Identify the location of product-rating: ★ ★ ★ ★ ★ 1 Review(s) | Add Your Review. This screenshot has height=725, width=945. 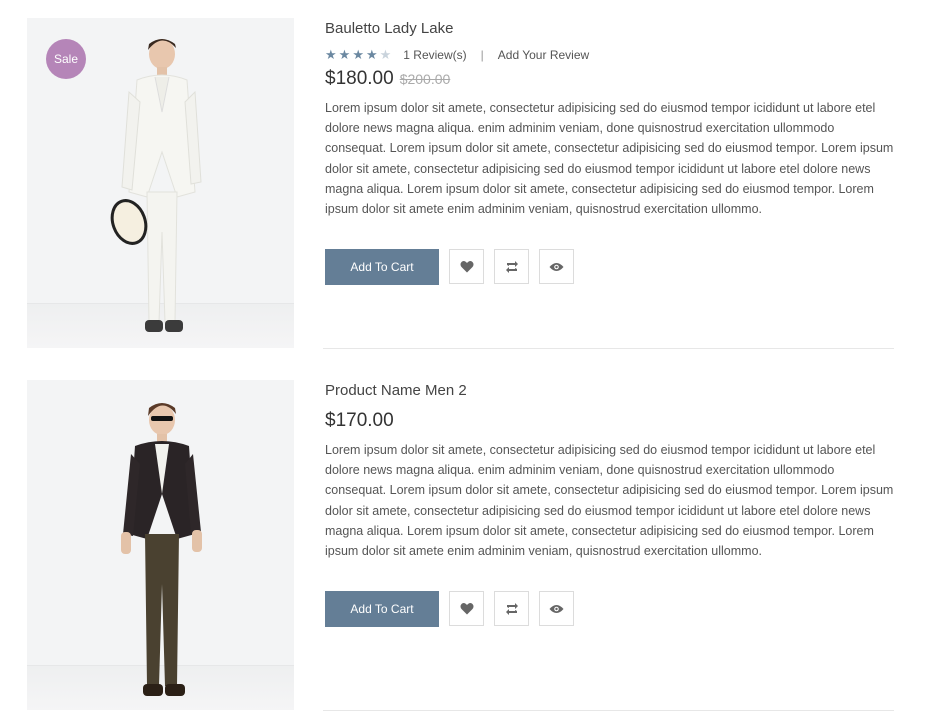
(457, 55).